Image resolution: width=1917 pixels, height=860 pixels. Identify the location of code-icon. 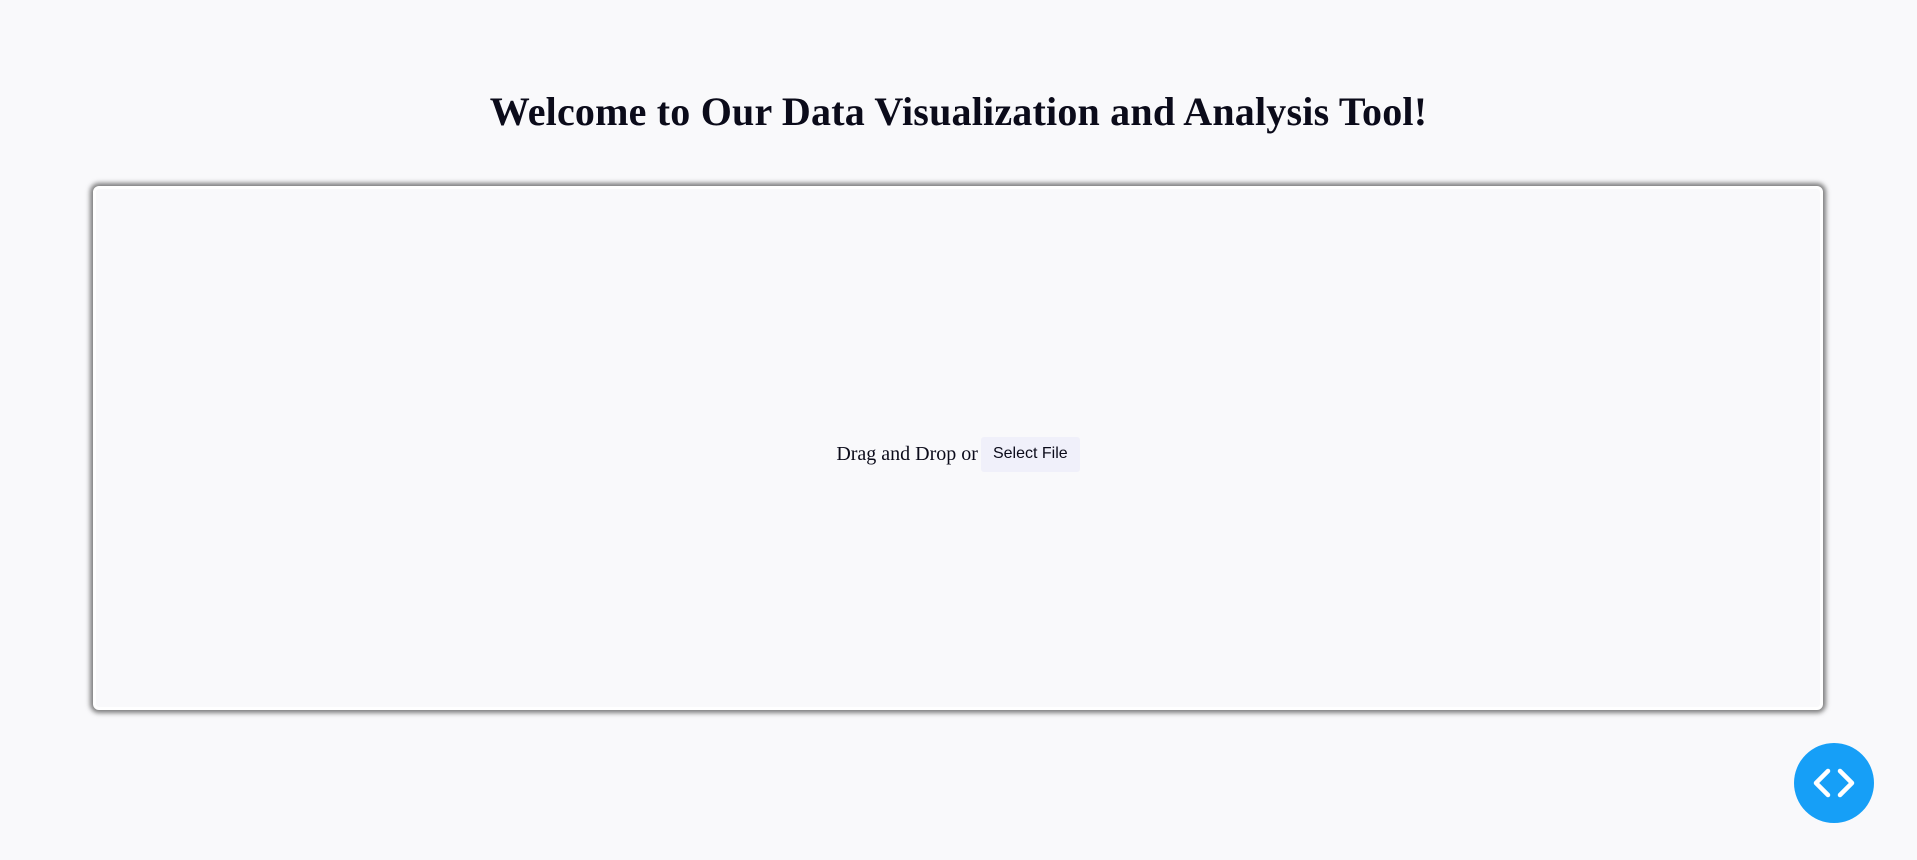
(1834, 783).